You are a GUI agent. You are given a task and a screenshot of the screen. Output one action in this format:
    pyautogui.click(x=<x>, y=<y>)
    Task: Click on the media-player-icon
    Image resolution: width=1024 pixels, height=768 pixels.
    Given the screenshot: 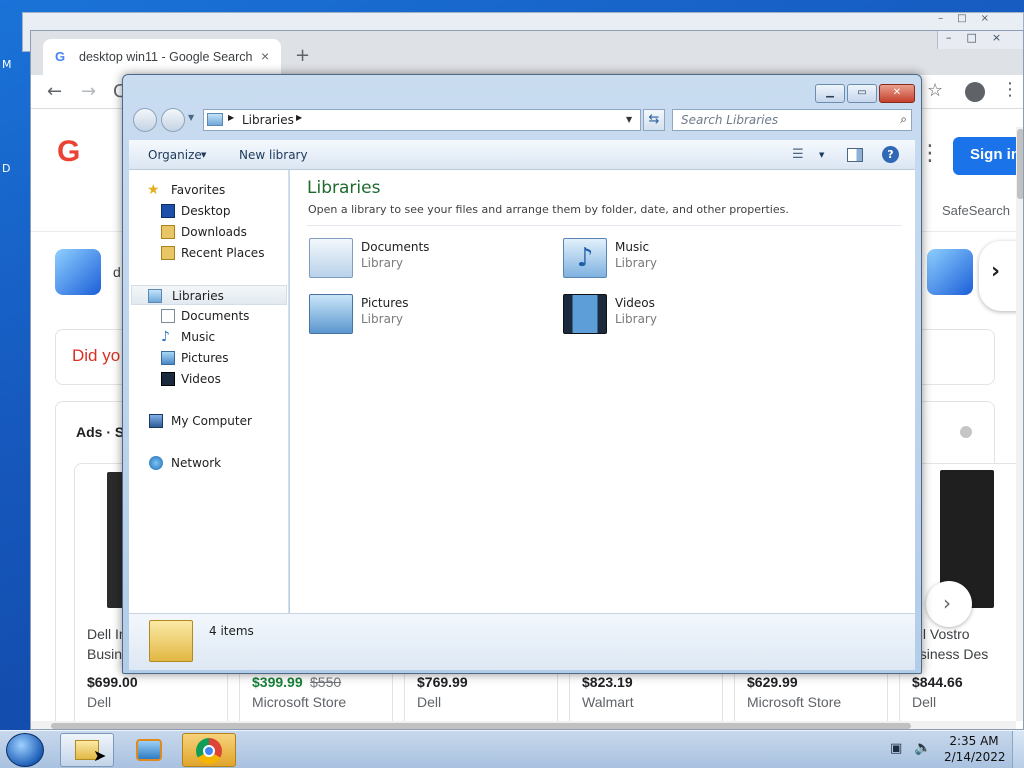 What is the action you would take?
    pyautogui.click(x=149, y=750)
    